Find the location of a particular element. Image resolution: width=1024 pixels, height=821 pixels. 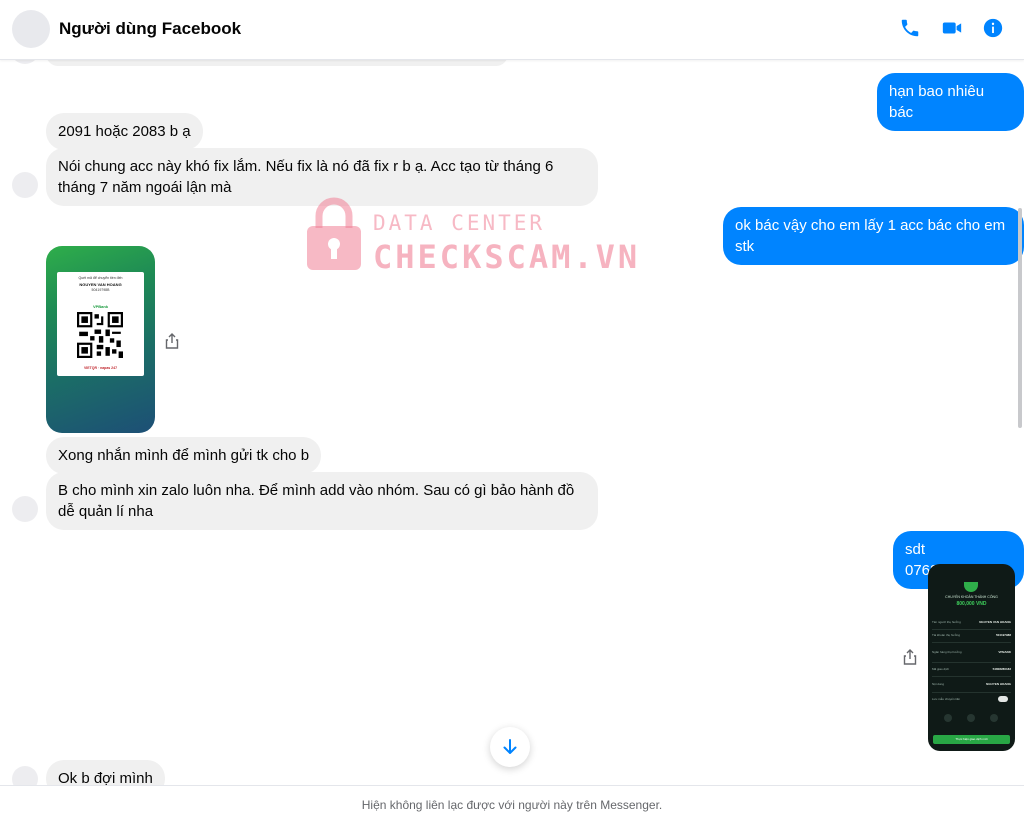

receipt-row: Tài khoản thụ hưởng 504197988 is located at coordinates (971, 635).